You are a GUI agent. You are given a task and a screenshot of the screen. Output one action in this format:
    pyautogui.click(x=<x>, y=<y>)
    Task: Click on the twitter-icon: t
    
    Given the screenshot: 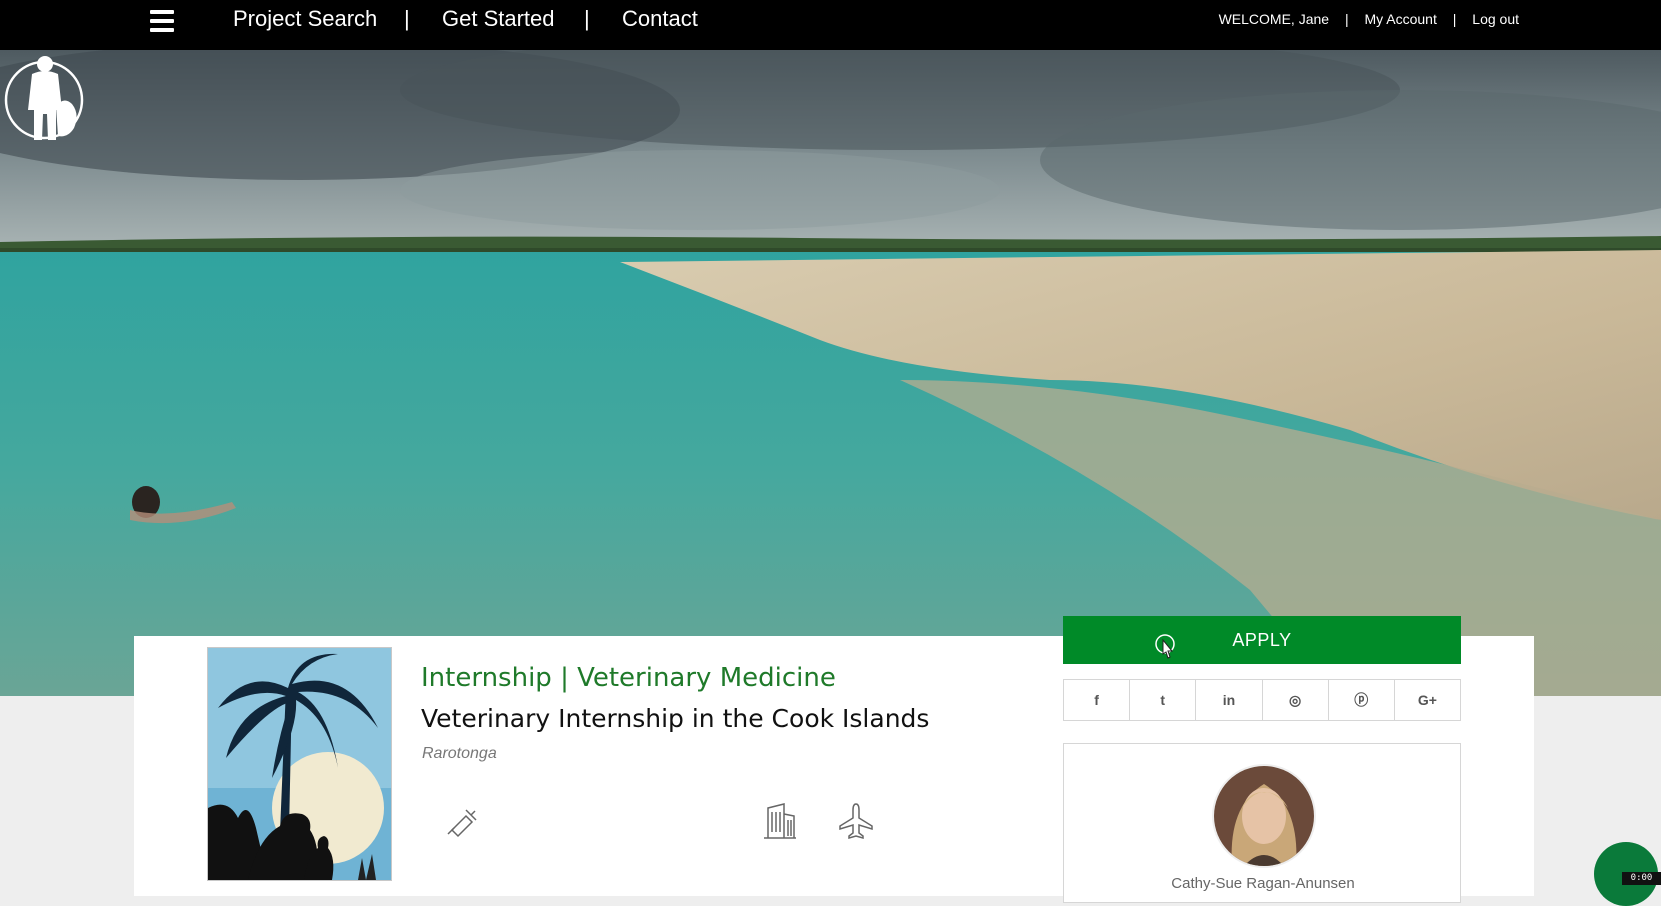 What is the action you would take?
    pyautogui.click(x=1163, y=700)
    